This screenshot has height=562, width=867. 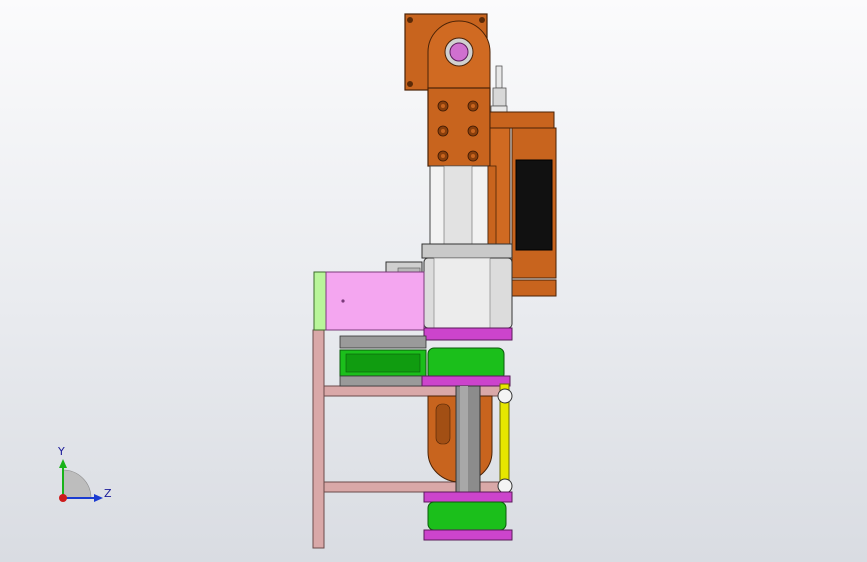 I want to click on sensor-connector, so click(x=499, y=91).